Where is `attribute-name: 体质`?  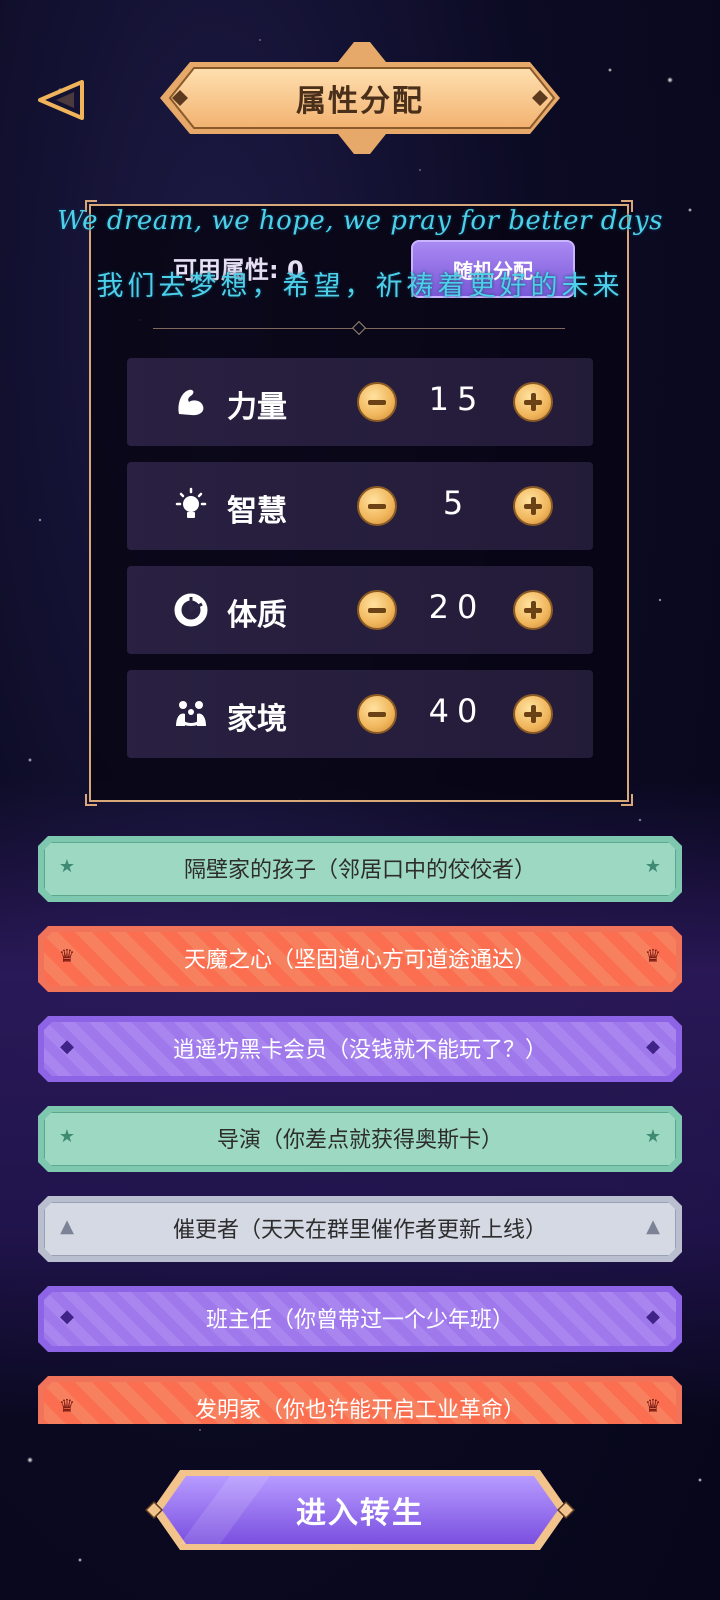 attribute-name: 体质 is located at coordinates (257, 615).